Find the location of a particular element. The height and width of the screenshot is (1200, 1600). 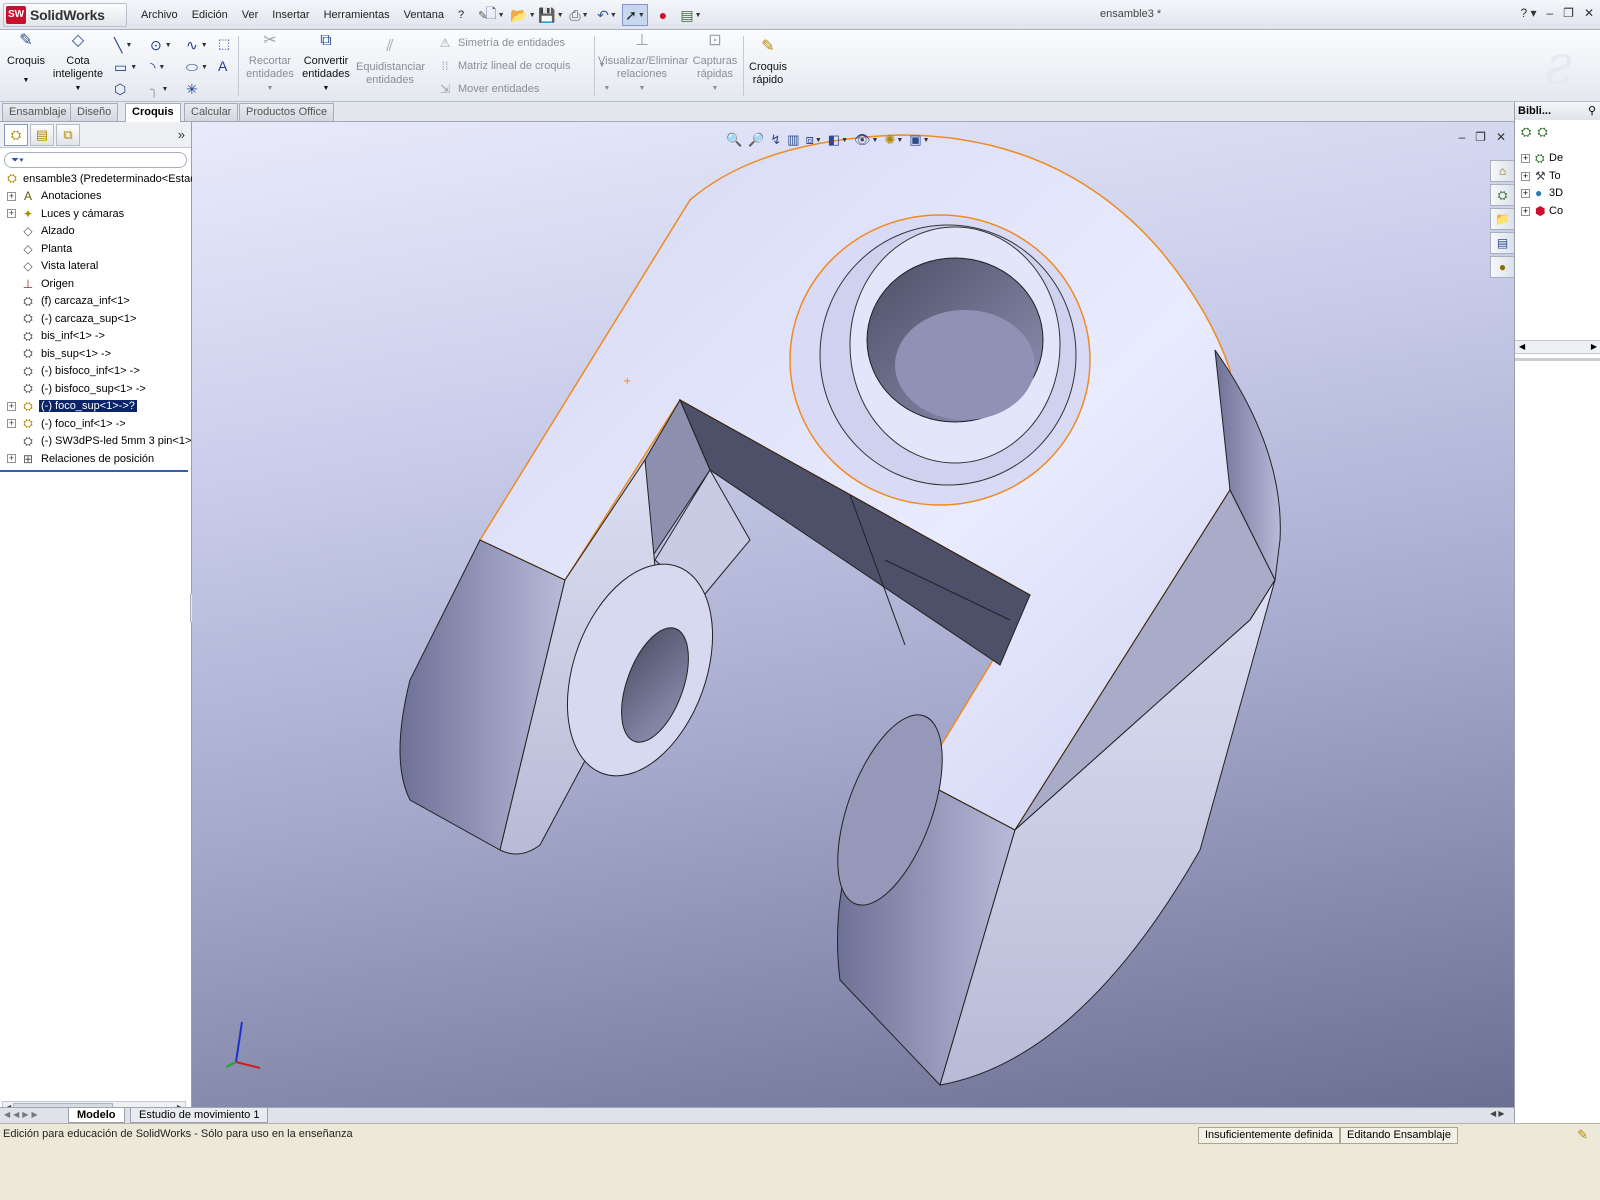

tab-calcular: Calcular is located at coordinates (211, 112).